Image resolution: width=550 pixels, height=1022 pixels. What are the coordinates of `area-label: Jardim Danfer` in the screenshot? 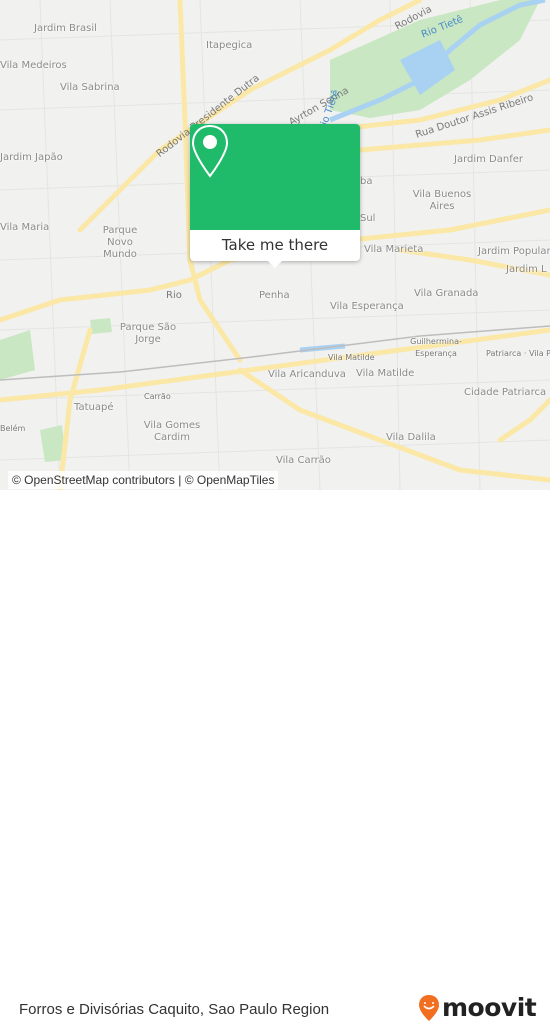 It's located at (489, 159).